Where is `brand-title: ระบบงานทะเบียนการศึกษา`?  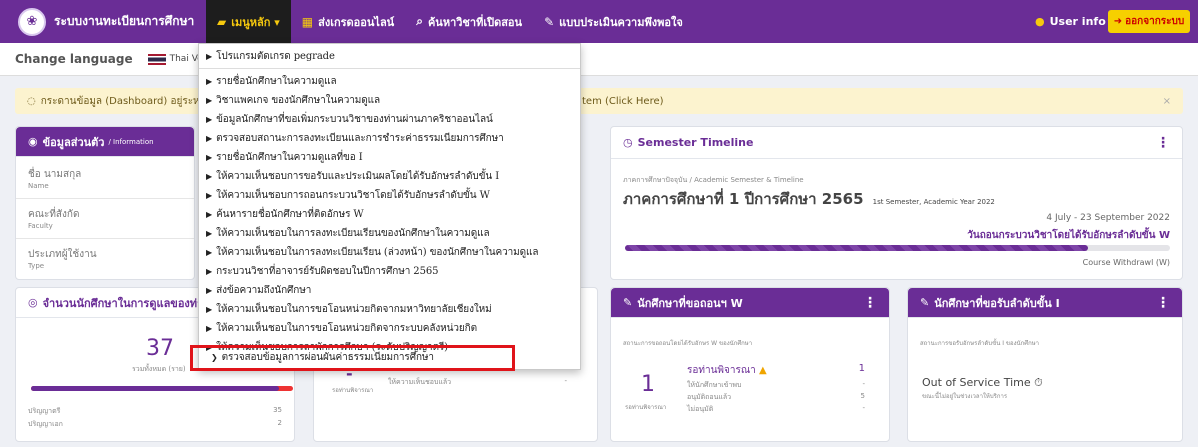 brand-title: ระบบงานทะเบียนการศึกษา is located at coordinates (130, 21).